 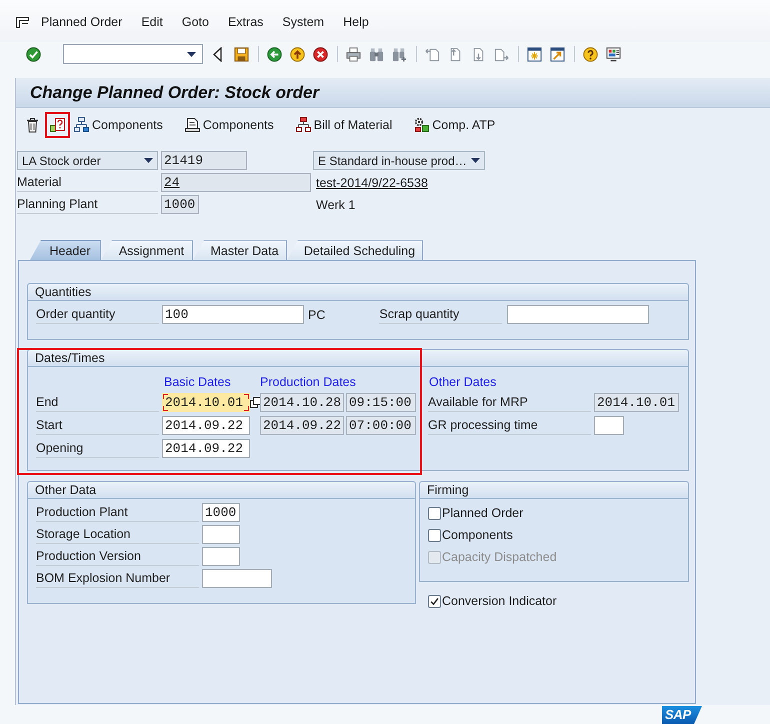 I want to click on field-label: Opening, so click(x=97, y=448).